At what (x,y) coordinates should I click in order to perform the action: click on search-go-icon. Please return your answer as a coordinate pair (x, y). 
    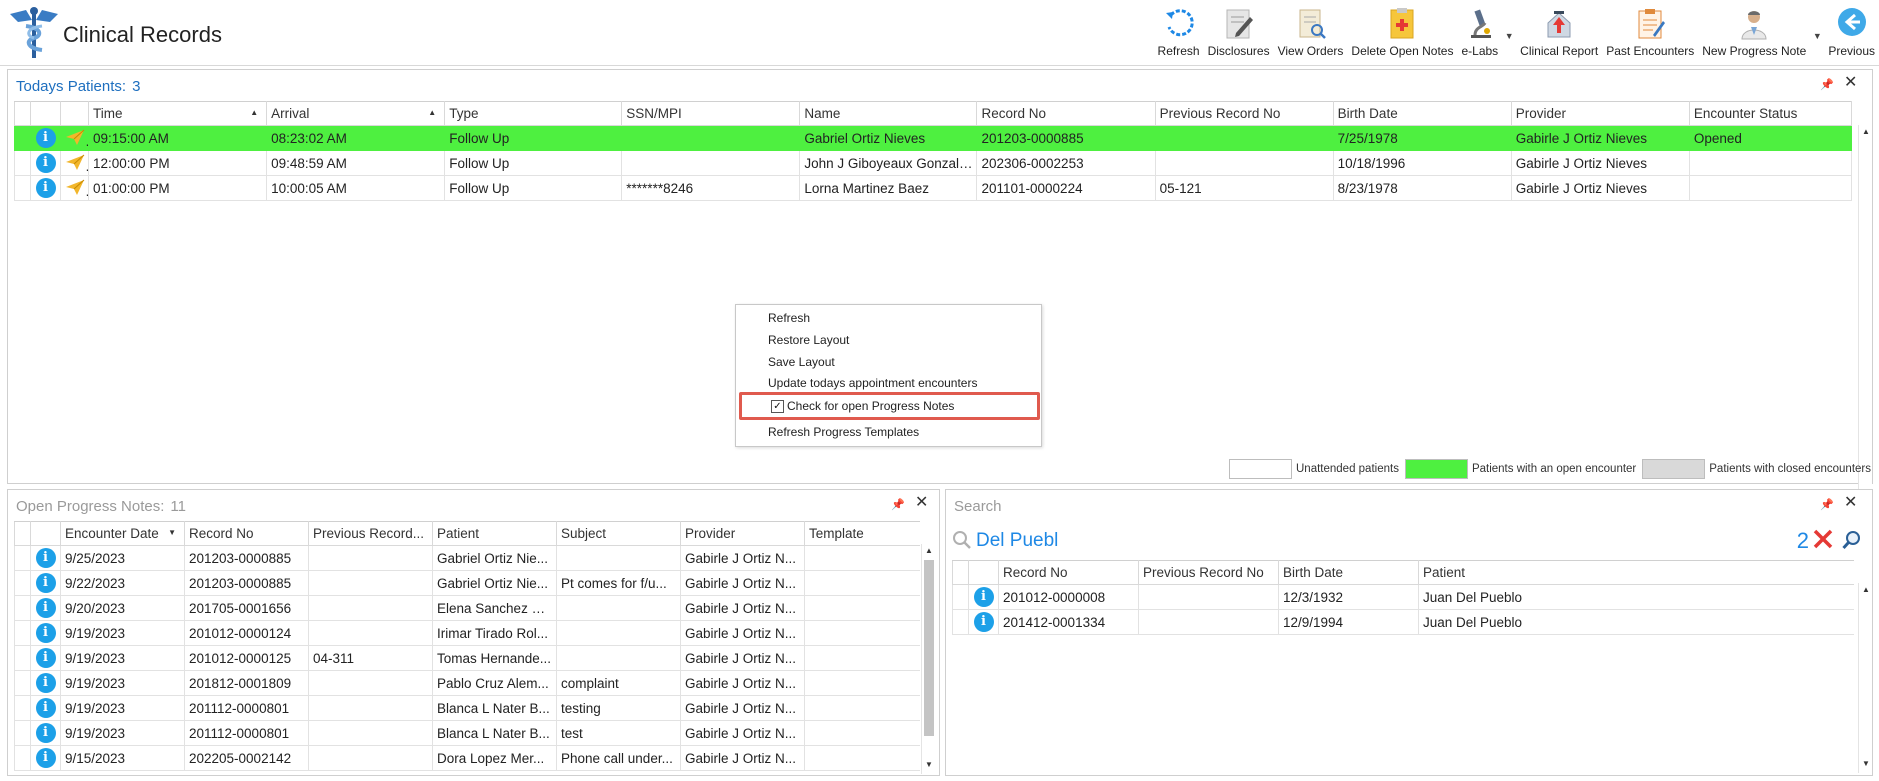
    Looking at the image, I should click on (1852, 540).